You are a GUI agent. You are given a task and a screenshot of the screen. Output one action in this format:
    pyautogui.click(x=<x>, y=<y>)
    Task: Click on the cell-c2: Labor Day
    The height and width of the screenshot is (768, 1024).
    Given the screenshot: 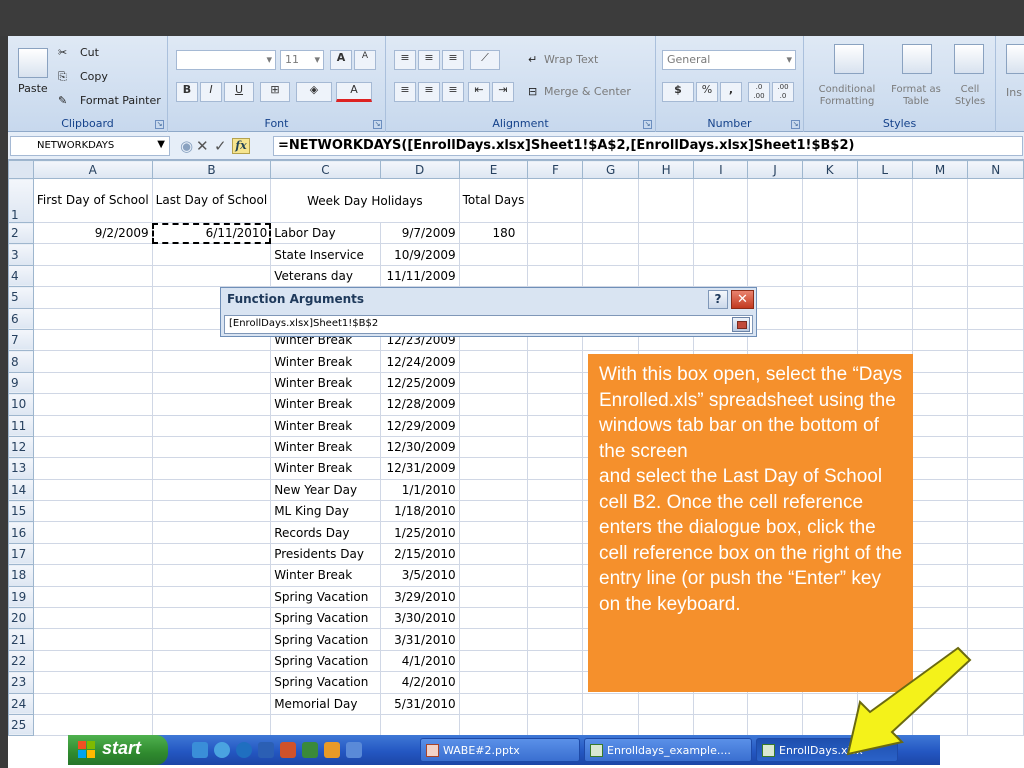 What is the action you would take?
    pyautogui.click(x=325, y=233)
    